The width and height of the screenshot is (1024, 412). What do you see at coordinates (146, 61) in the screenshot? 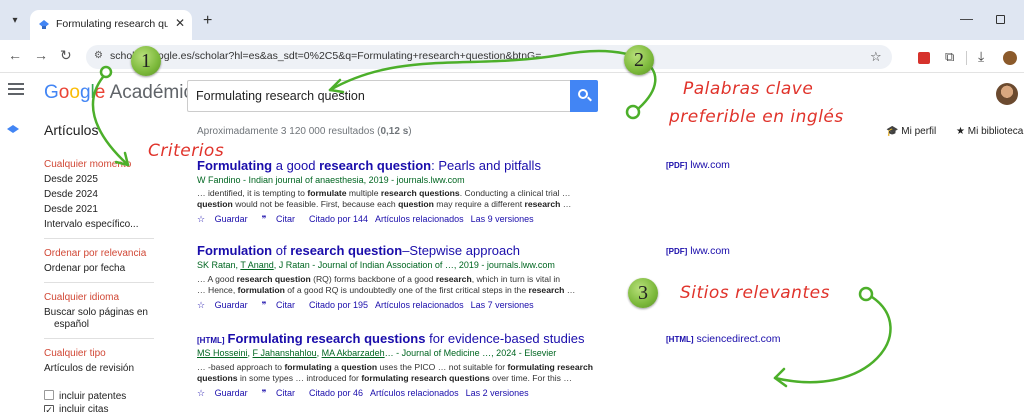
I see `annotation-badge-1: 1` at bounding box center [146, 61].